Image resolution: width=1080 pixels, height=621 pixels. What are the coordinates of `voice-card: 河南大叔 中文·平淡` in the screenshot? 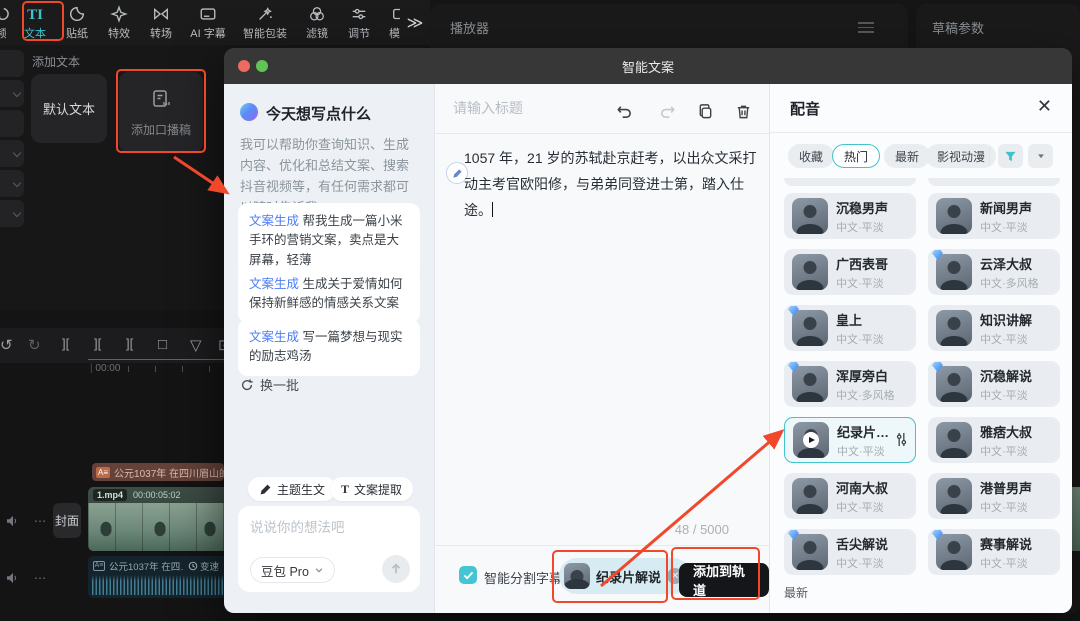 It's located at (850, 496).